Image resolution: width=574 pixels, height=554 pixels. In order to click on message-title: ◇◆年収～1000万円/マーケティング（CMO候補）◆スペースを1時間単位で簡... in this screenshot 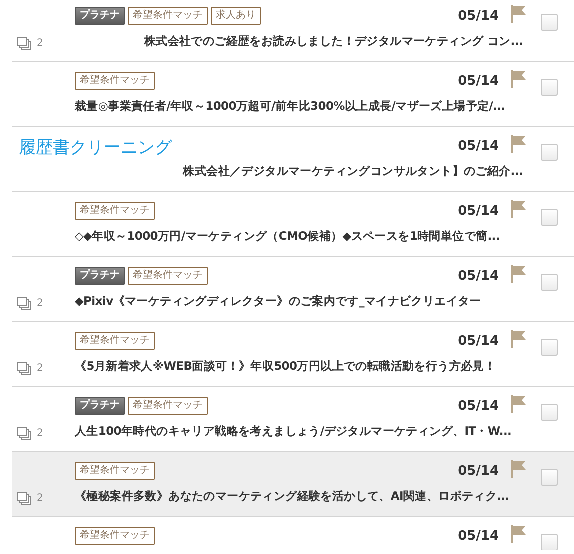, I will do `click(299, 236)`.